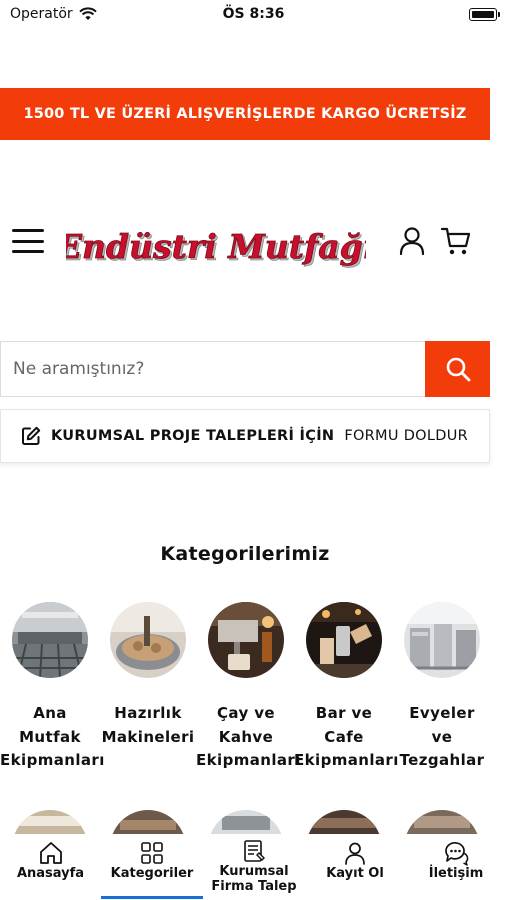  What do you see at coordinates (50, 640) in the screenshot?
I see `category-image-kitchen` at bounding box center [50, 640].